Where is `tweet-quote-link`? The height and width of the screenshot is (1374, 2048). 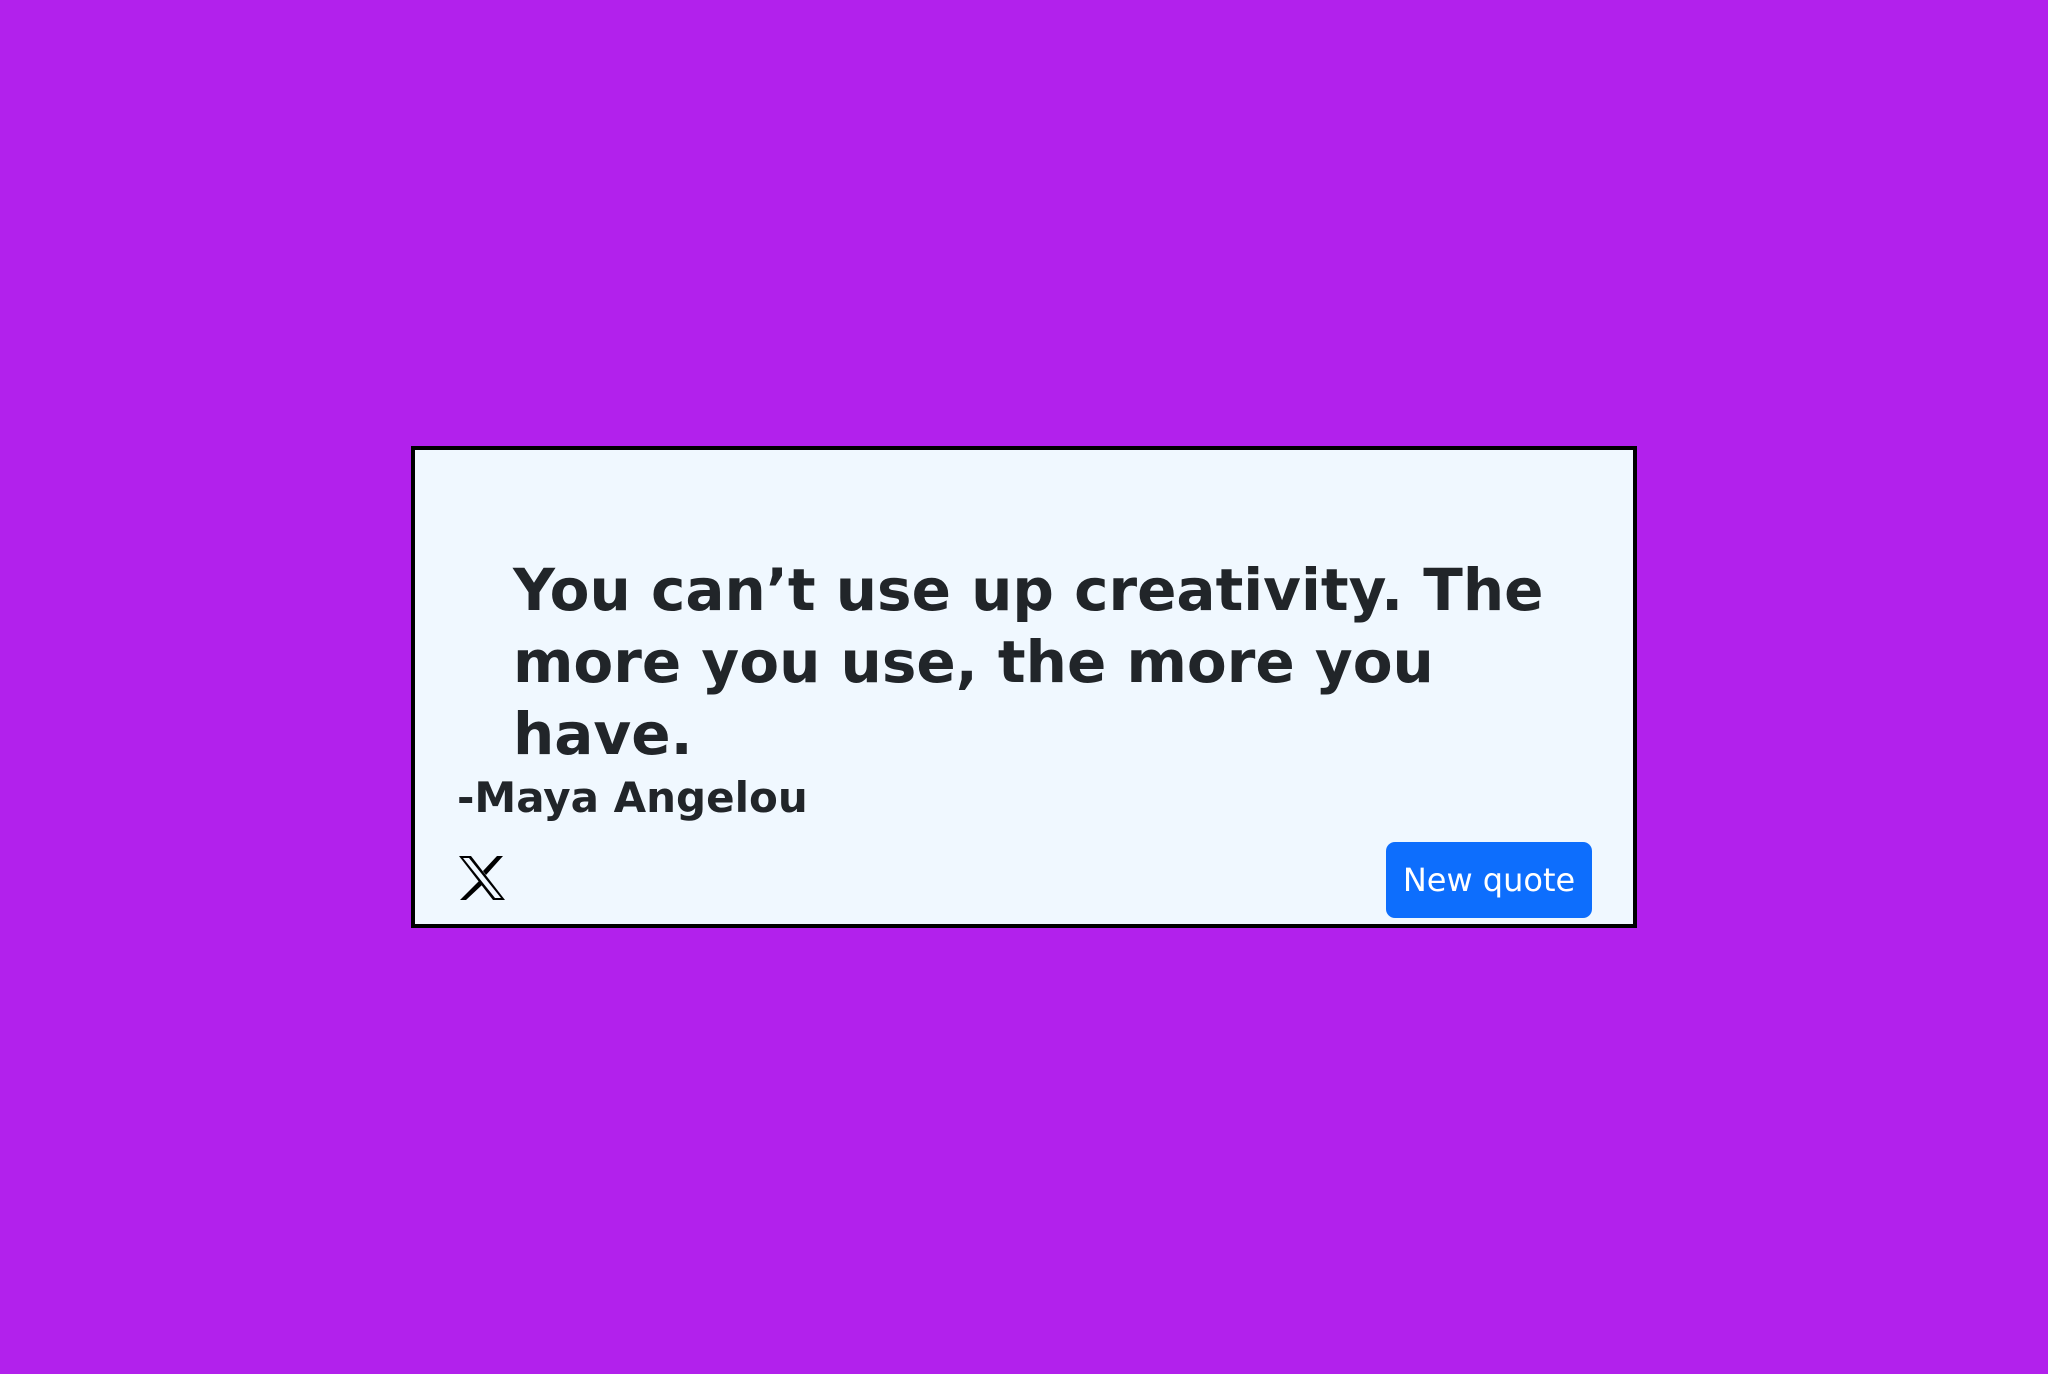
tweet-quote-link is located at coordinates (482, 878).